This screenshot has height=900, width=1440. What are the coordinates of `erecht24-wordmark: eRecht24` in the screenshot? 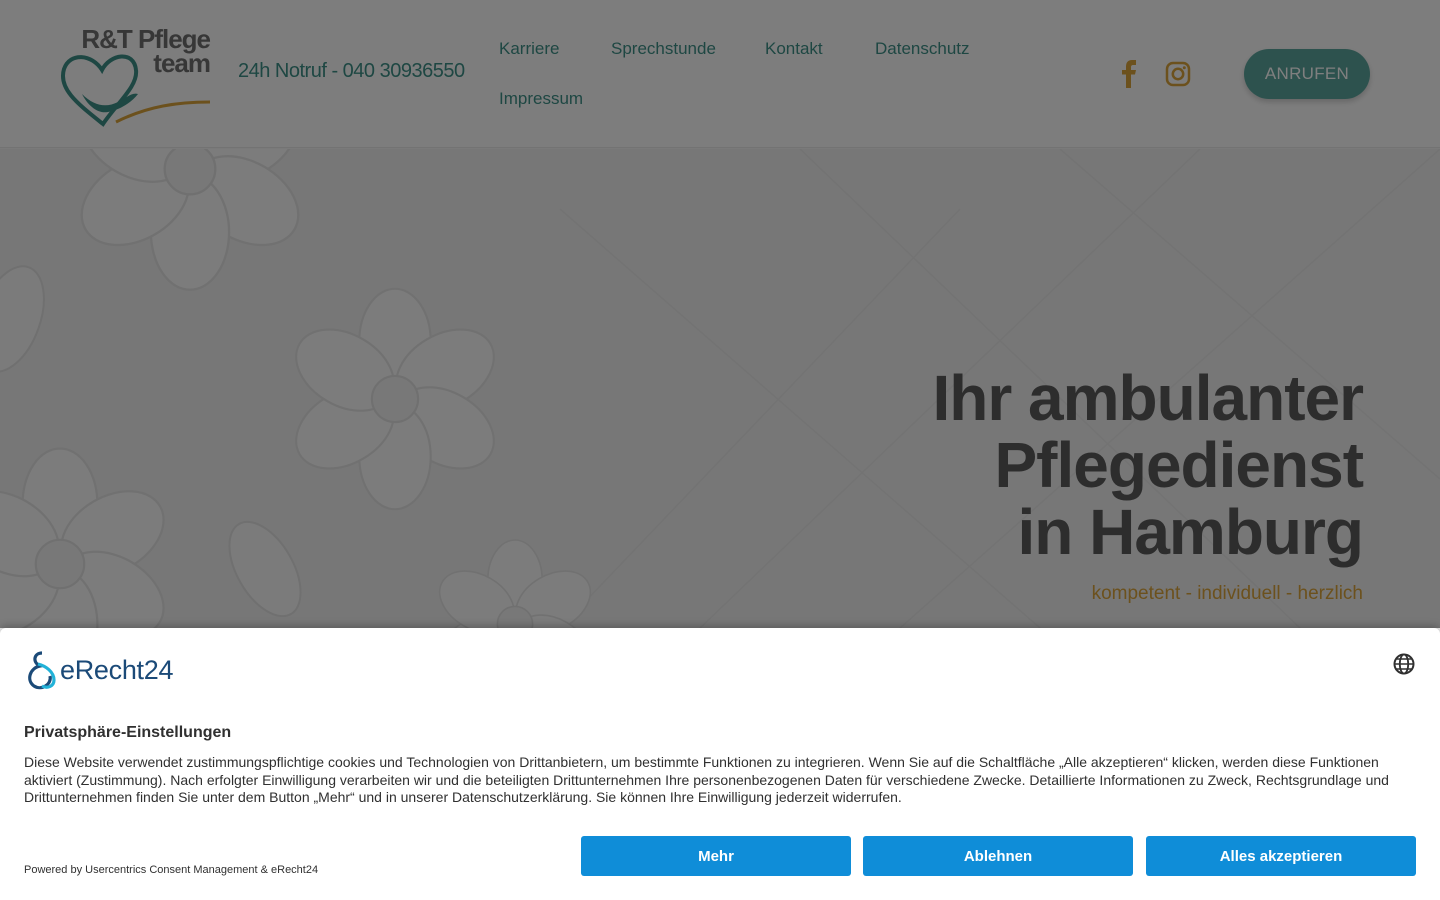 It's located at (117, 669).